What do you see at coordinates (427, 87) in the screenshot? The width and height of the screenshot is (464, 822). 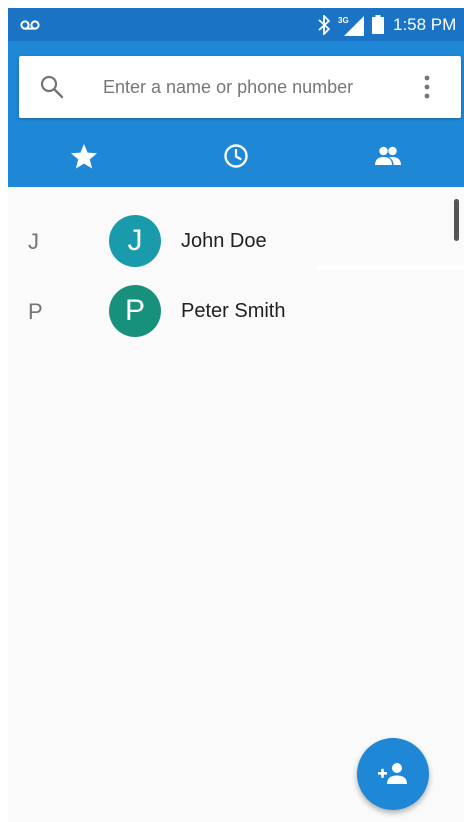 I see `more-options-icon` at bounding box center [427, 87].